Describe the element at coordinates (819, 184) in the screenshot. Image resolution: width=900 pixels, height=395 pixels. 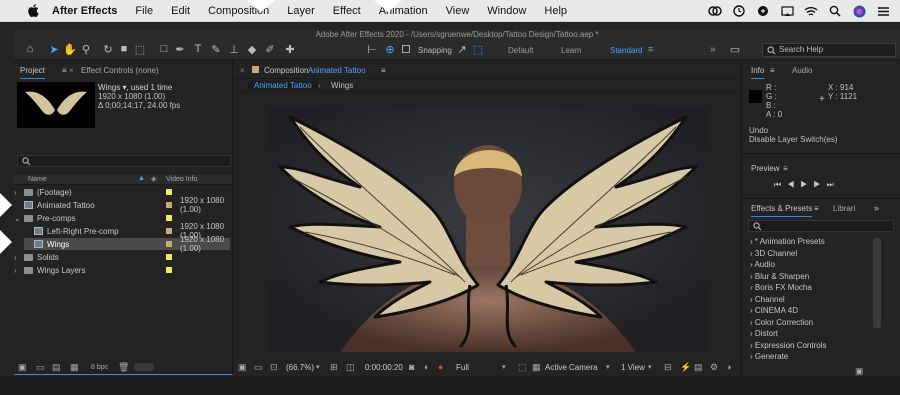
I see `next-frame-icon: ▶` at that location.